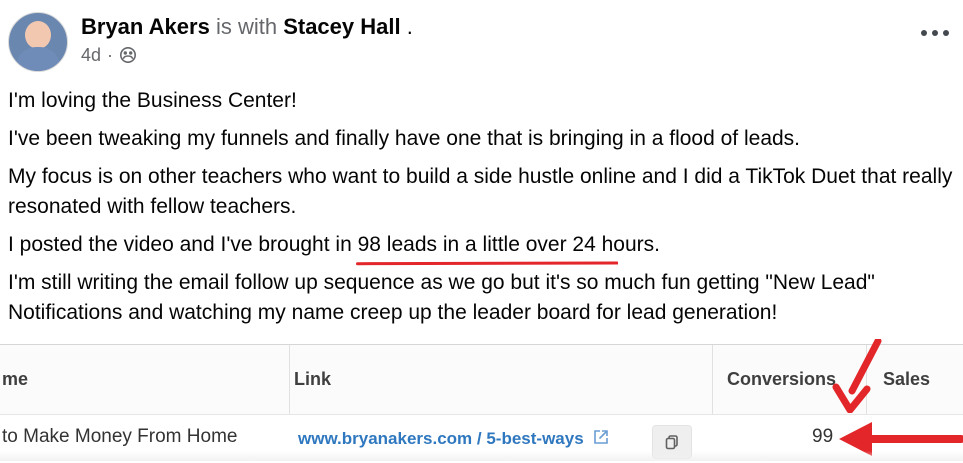 This screenshot has width=963, height=463. I want to click on highlighted-results: 98 leads in a little over 24 hours., so click(507, 248).